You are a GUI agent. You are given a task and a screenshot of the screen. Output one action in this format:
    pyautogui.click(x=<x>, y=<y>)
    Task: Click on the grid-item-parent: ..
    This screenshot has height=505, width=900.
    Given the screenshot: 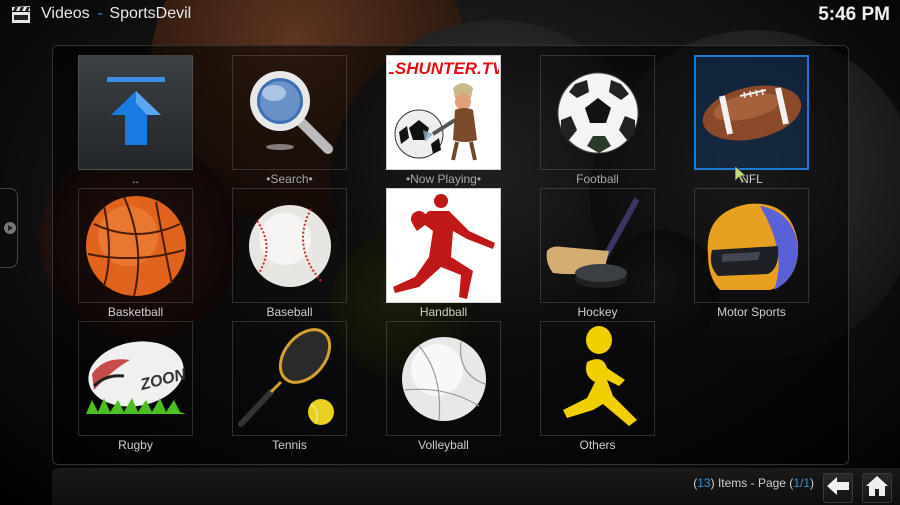 What is the action you would take?
    pyautogui.click(x=135, y=120)
    